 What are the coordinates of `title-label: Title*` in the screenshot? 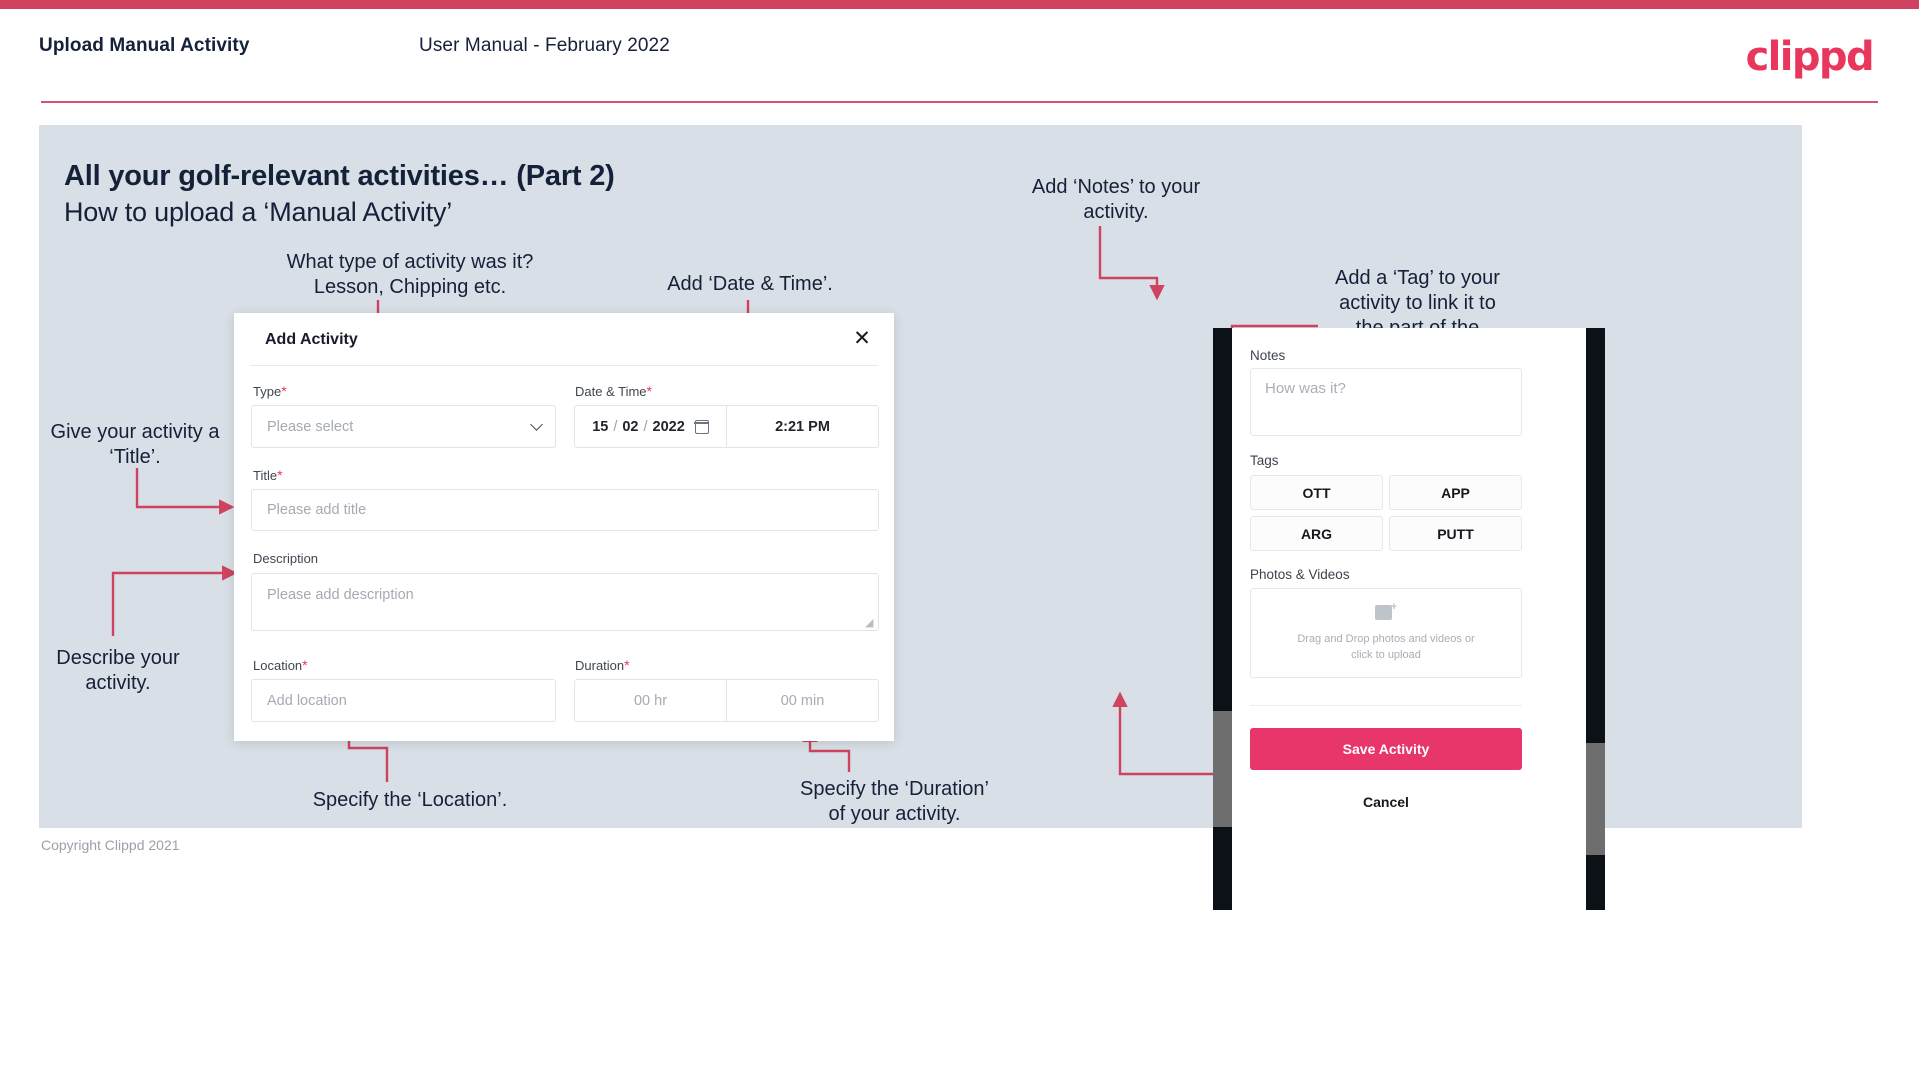 It's located at (268, 475).